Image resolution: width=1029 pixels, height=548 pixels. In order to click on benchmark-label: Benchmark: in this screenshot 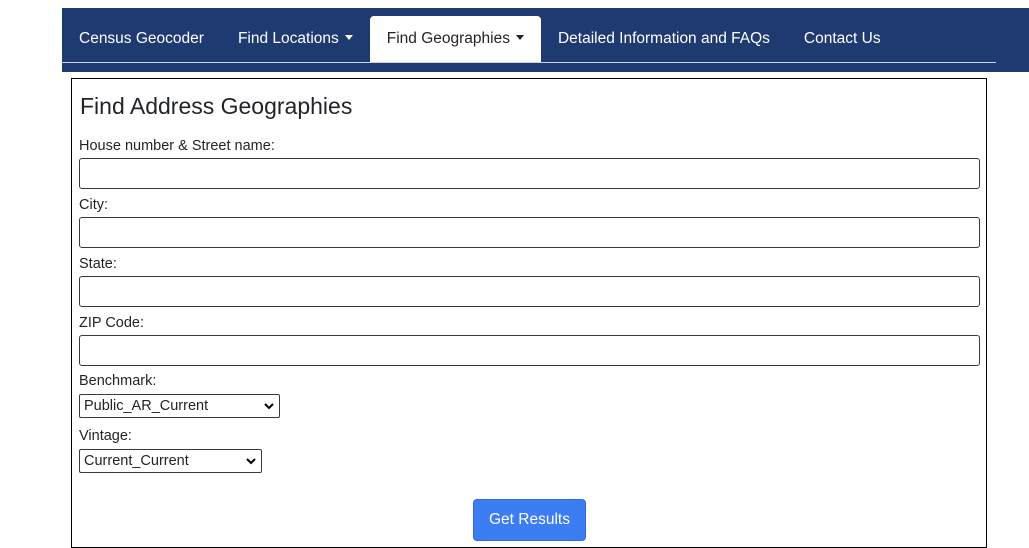, I will do `click(118, 381)`.